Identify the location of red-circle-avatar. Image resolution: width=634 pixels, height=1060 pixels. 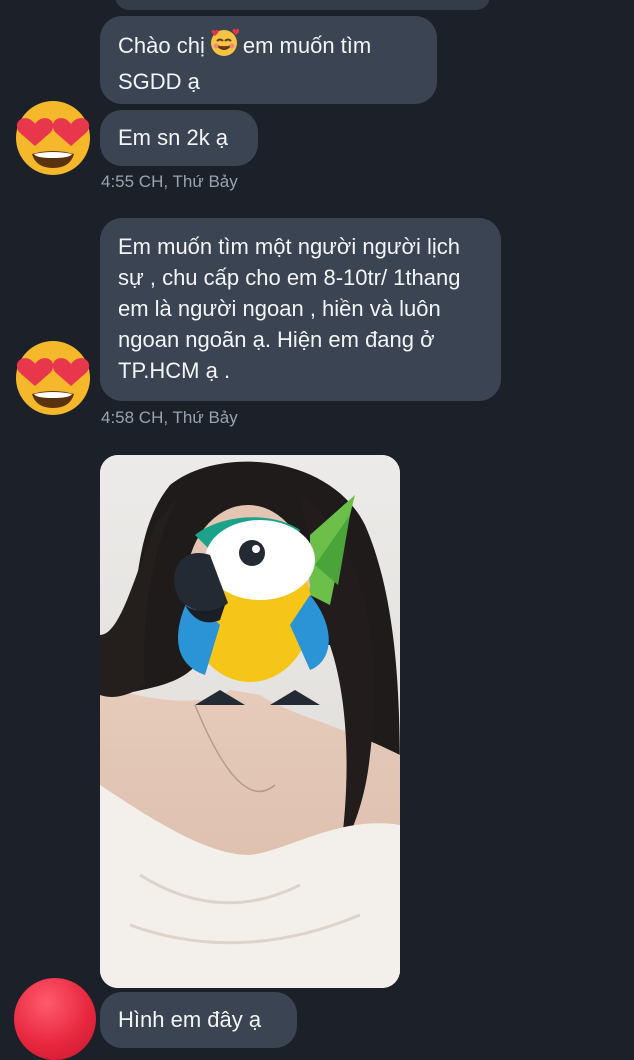
(55, 1019).